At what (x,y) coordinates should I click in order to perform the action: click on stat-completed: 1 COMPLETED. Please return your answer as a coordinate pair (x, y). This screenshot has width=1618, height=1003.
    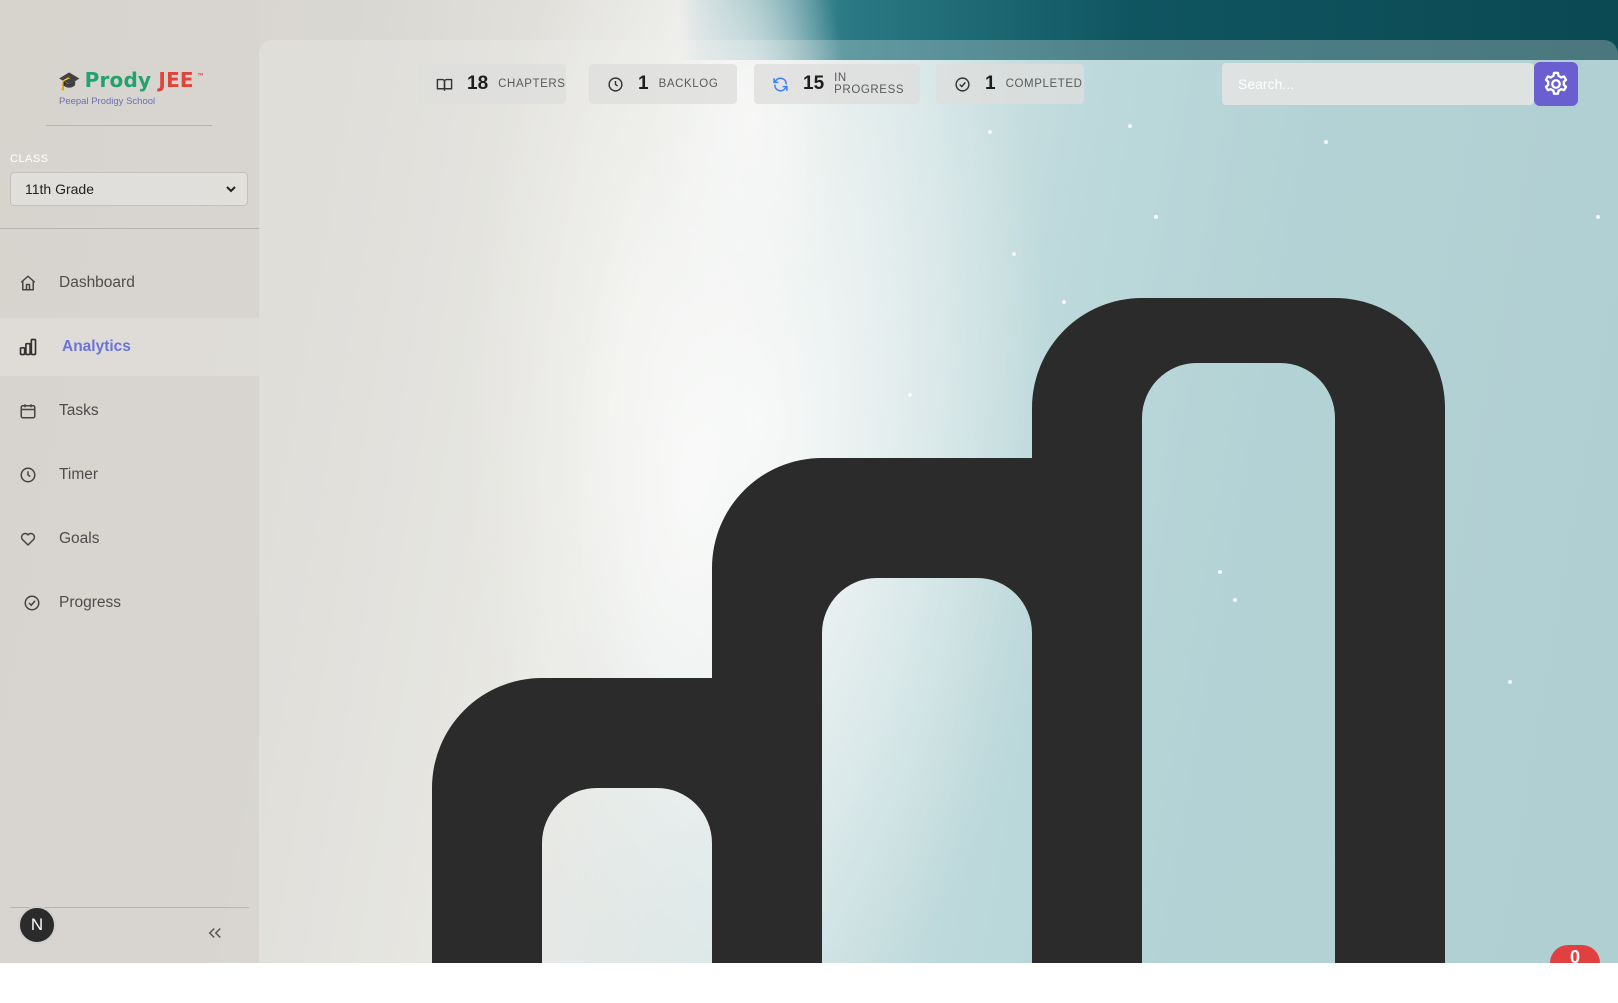
    Looking at the image, I should click on (1010, 84).